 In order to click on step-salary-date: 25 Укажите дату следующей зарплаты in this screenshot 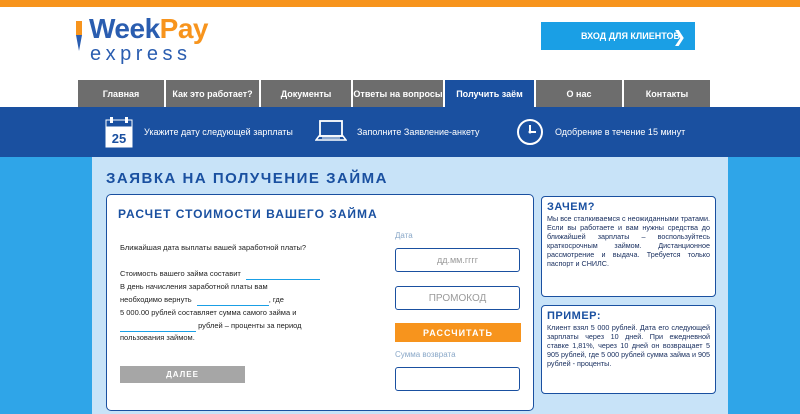, I will do `click(198, 132)`.